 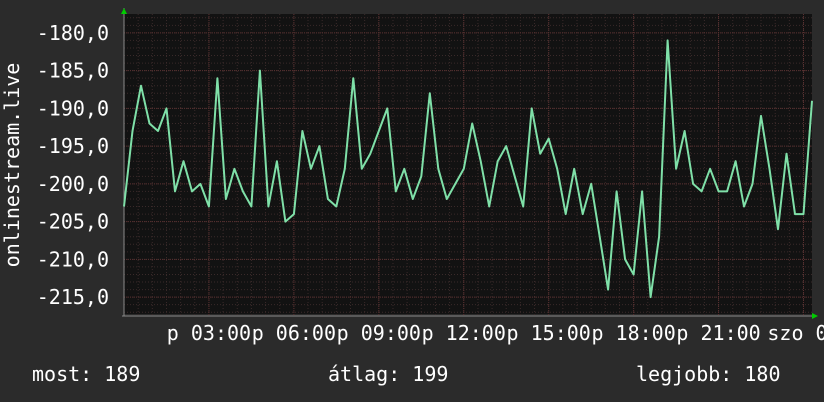 I want to click on x-tick-label: szo 00, so click(x=795, y=333).